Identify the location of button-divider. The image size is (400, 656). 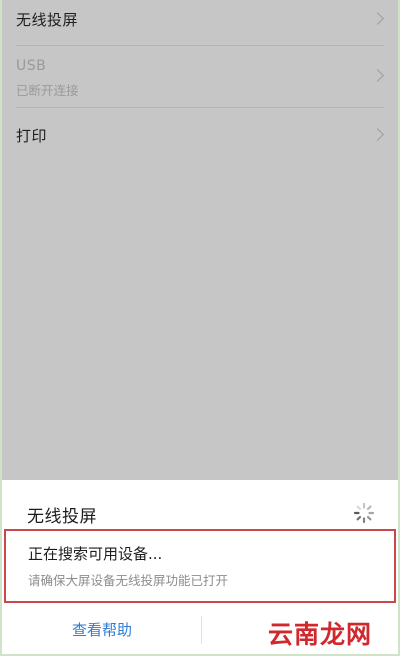
(201, 630).